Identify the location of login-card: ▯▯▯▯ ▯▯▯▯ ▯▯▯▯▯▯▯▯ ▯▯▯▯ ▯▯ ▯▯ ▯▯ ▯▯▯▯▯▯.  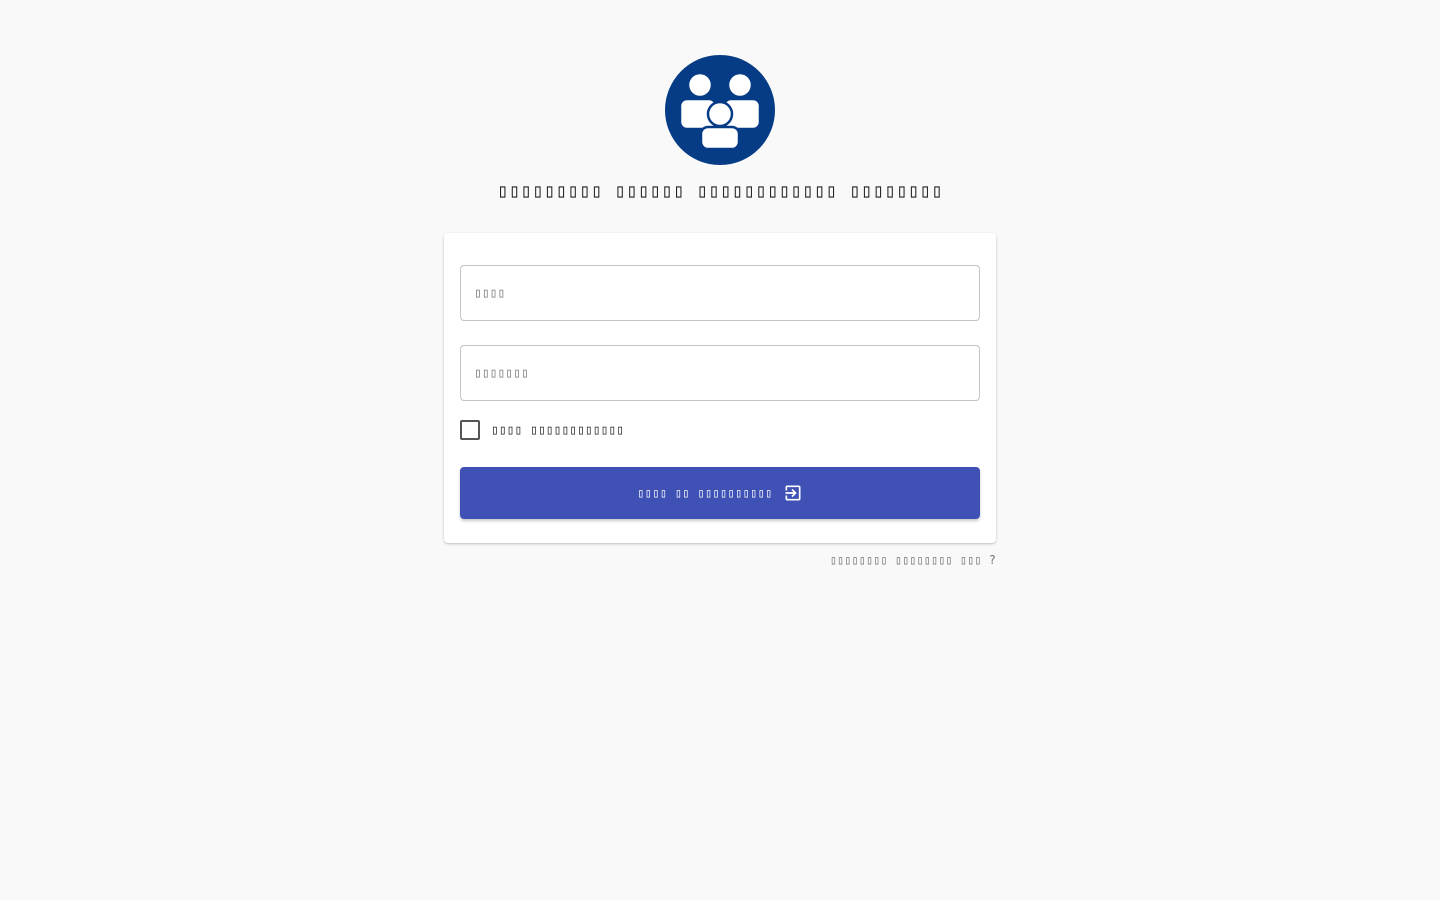
(720, 388).